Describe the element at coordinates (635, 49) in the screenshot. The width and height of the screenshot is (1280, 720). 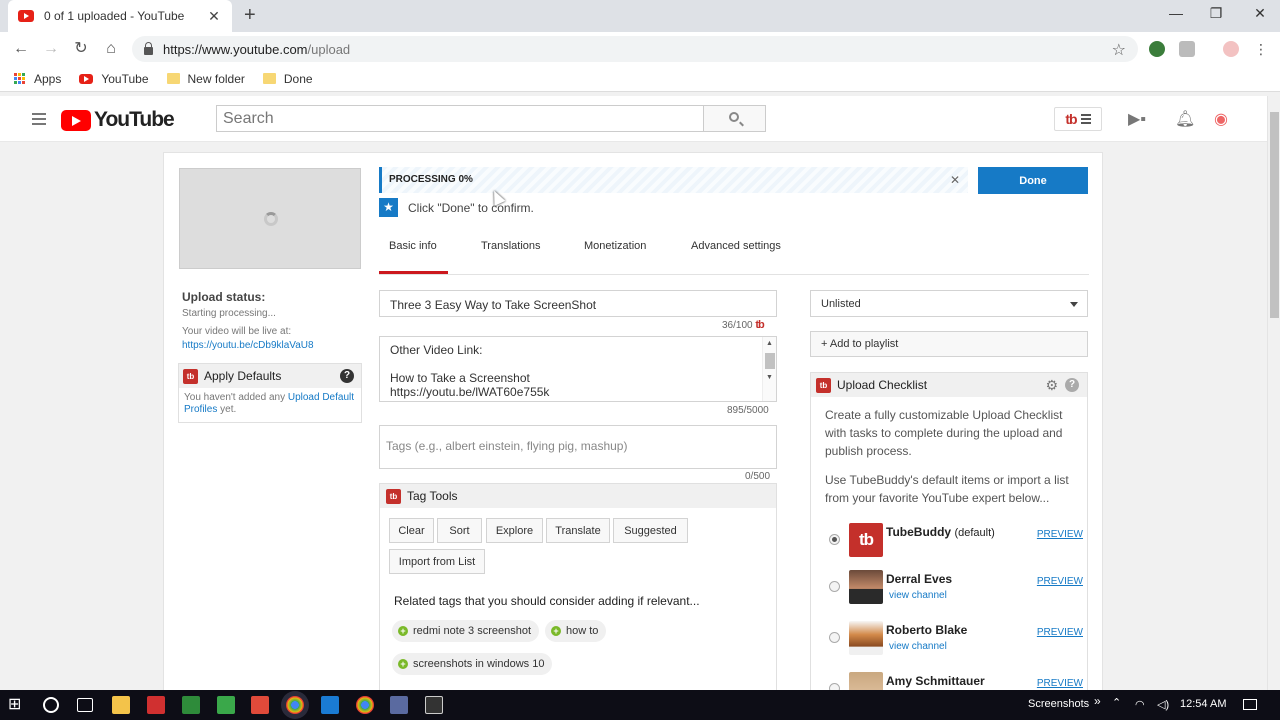
I see `address-bar: https://www.youtube.com/upload ☆` at that location.